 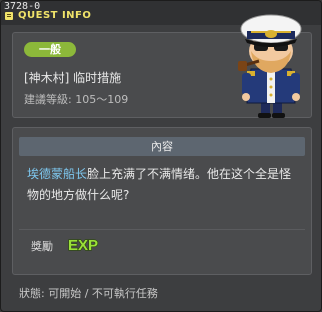 I want to click on reward-divider, so click(x=162, y=229).